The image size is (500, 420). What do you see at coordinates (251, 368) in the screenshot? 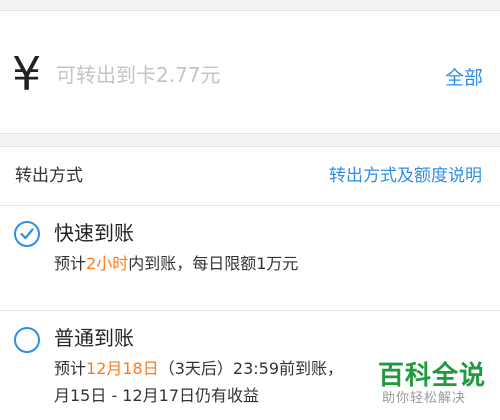
I see `desc-suffix: （3天后）23:59前到账，` at bounding box center [251, 368].